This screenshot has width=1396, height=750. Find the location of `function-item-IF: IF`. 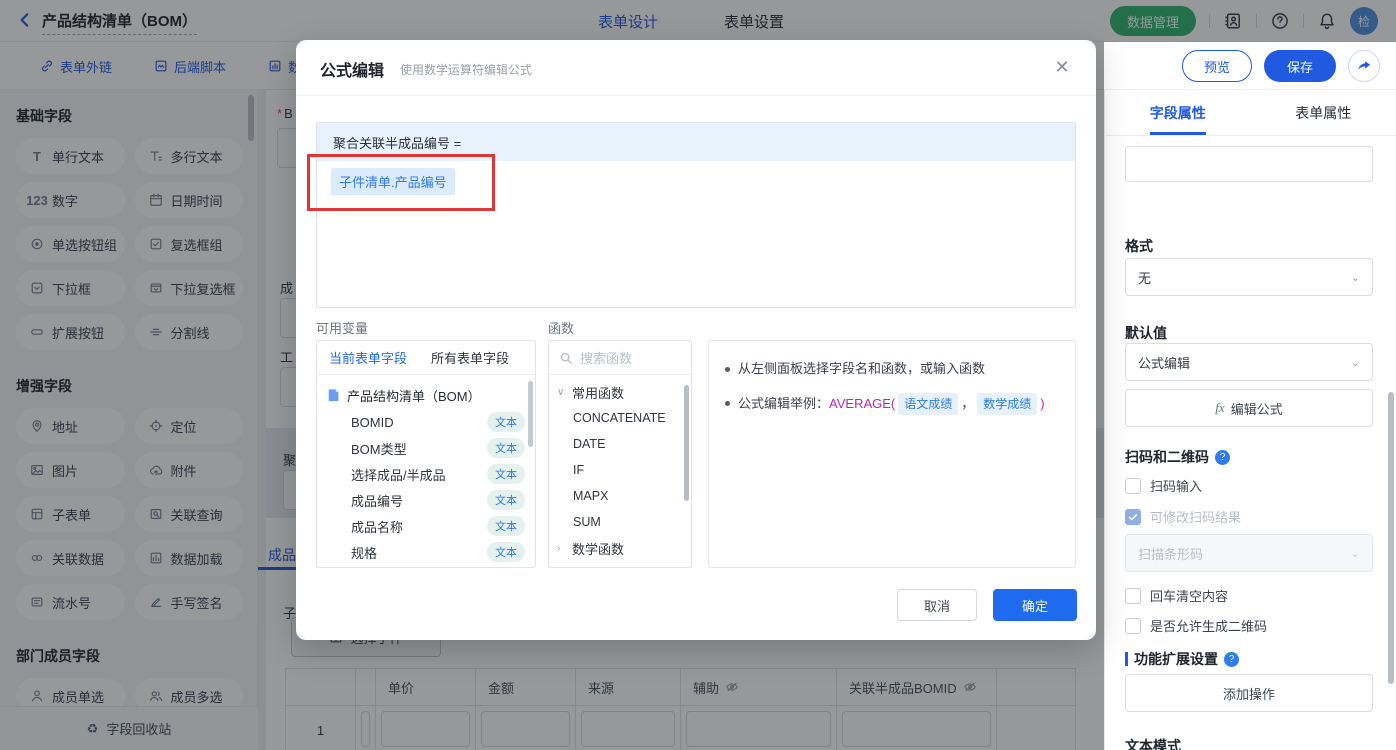

function-item-IF: IF is located at coordinates (620, 470).